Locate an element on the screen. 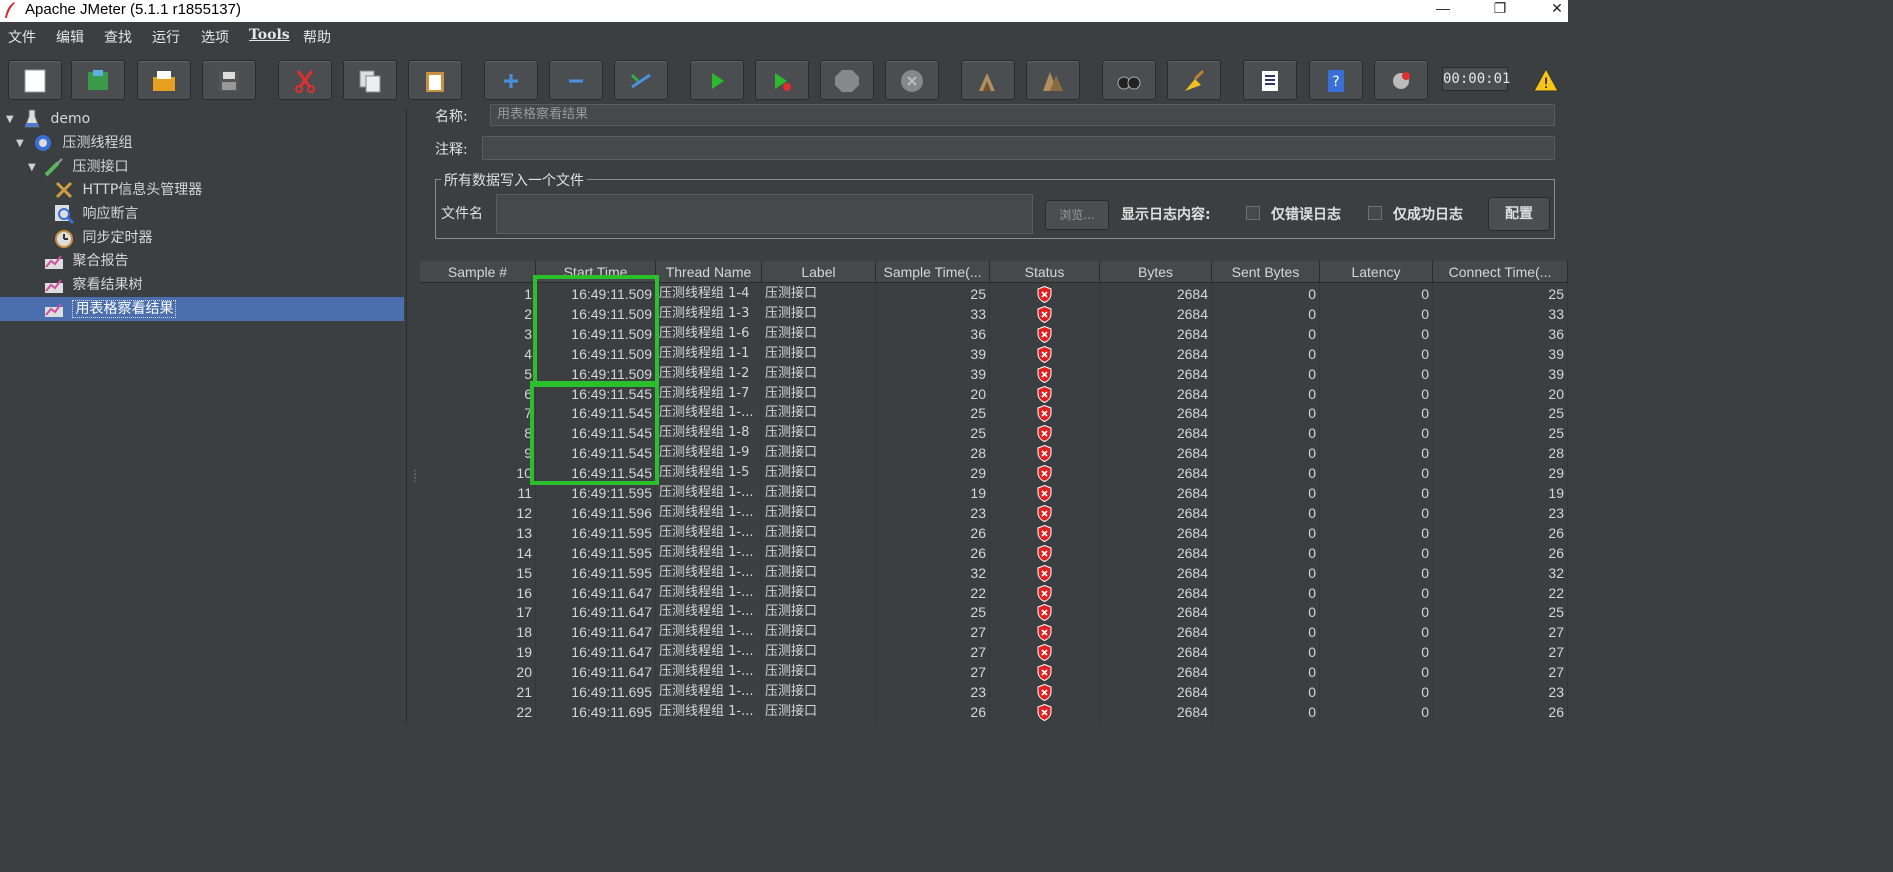  error-shield-icon is located at coordinates (1044, 454).